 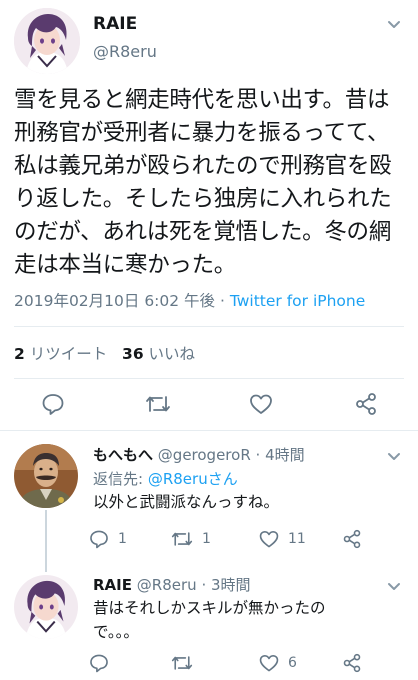 I want to click on tweet-stats: 2 リツイート 36 いいね, so click(x=104, y=353).